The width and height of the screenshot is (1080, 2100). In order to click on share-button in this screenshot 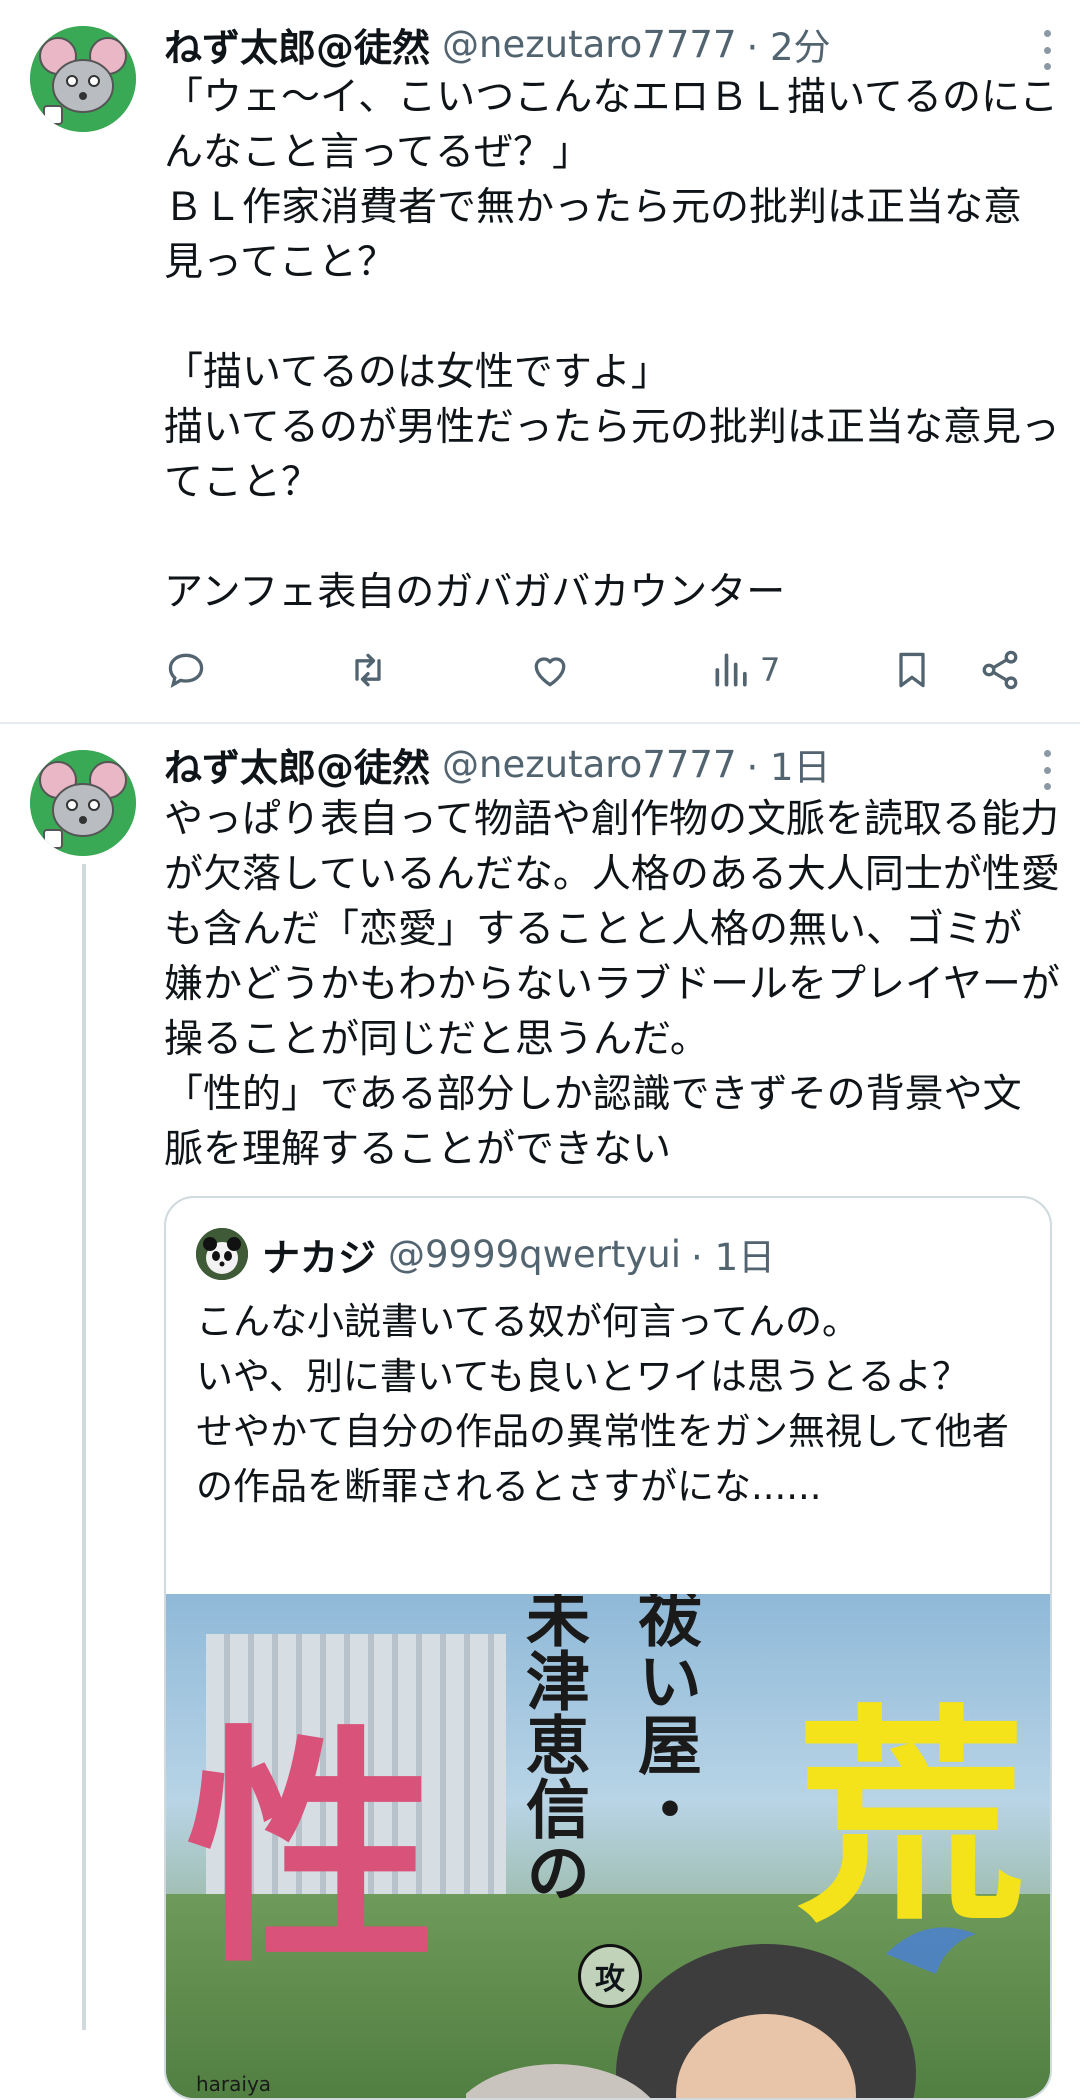, I will do `click(1000, 670)`.